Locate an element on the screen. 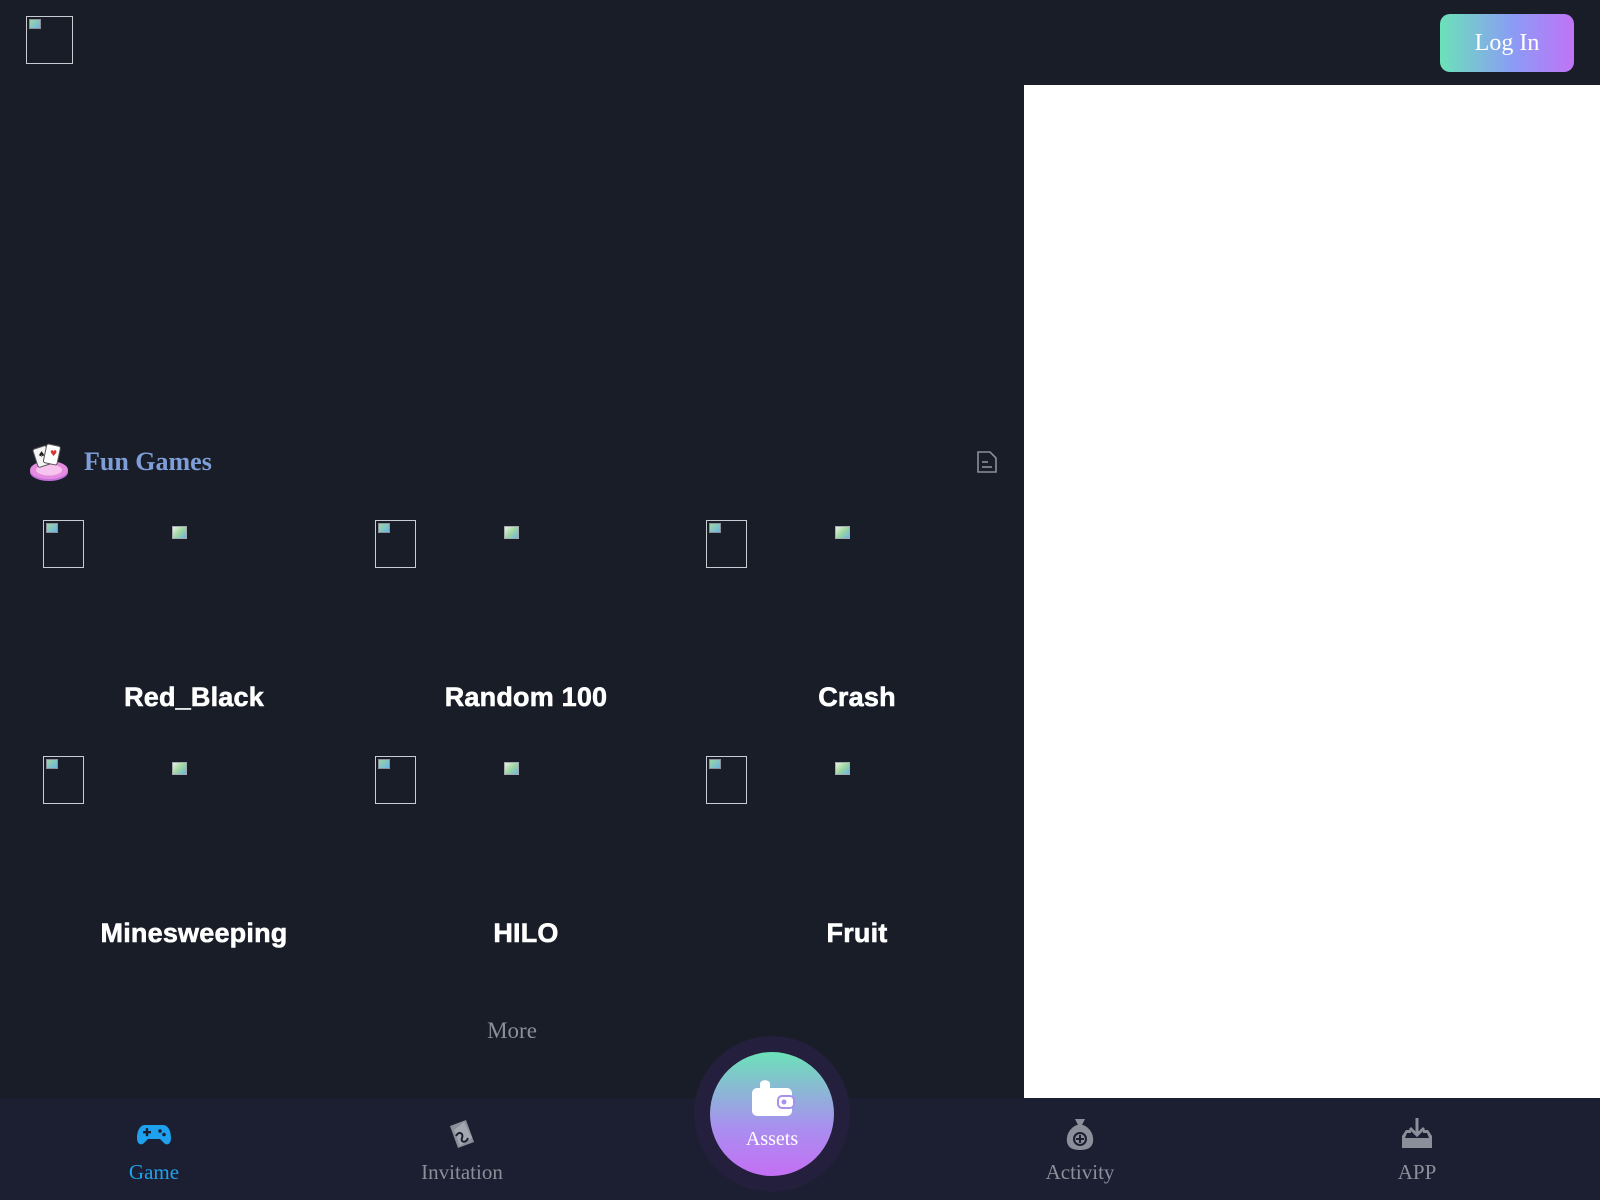 The image size is (1600, 1200). game-card-crash: Crash is located at coordinates (857, 635).